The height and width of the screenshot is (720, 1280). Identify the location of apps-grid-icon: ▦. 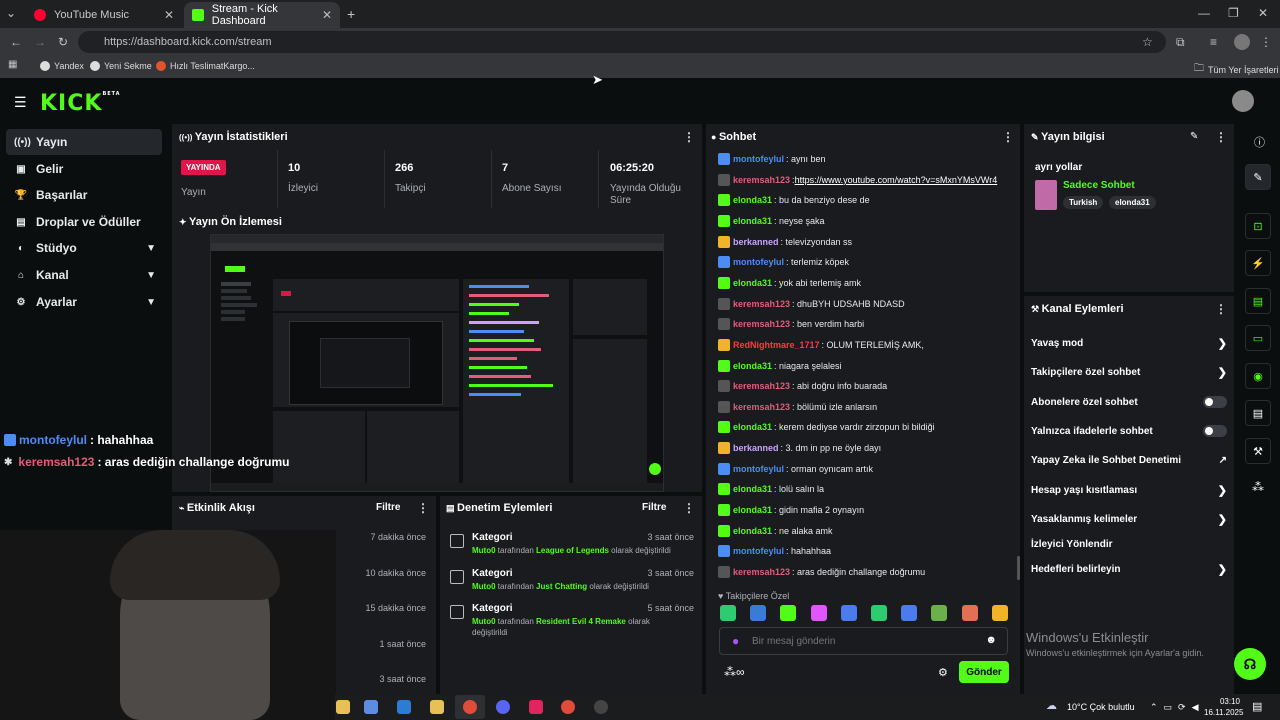
(12, 64).